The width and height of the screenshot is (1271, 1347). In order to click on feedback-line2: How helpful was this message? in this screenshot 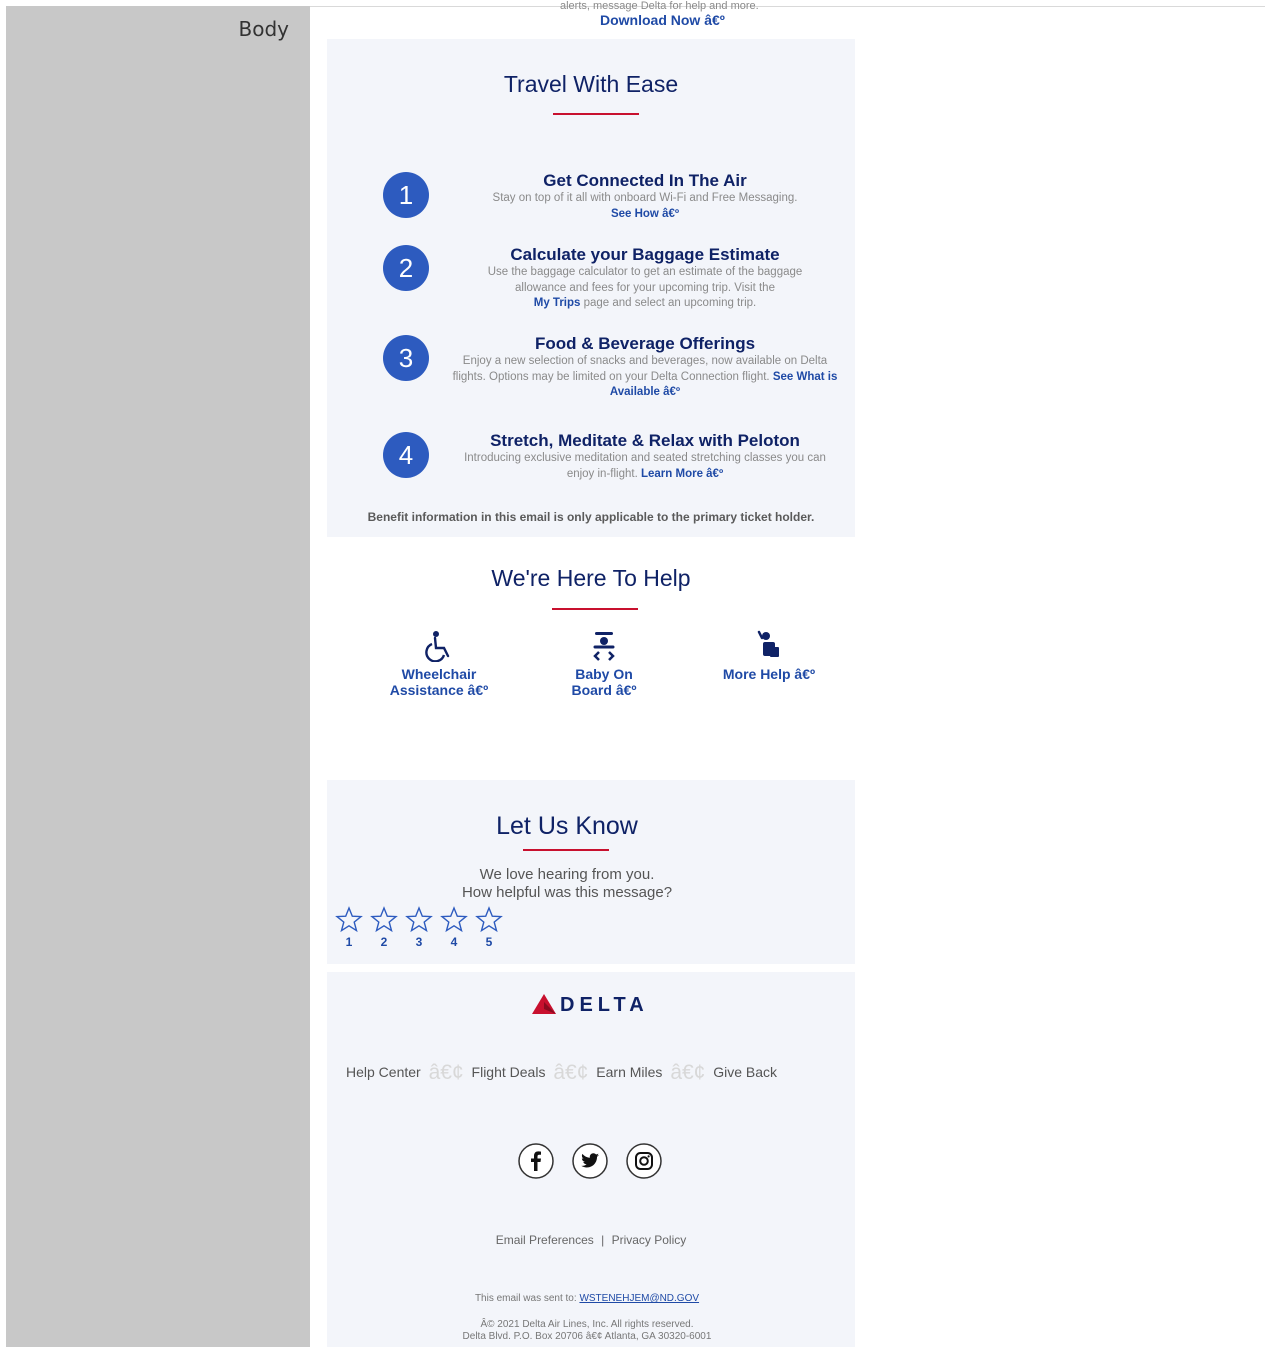, I will do `click(567, 892)`.